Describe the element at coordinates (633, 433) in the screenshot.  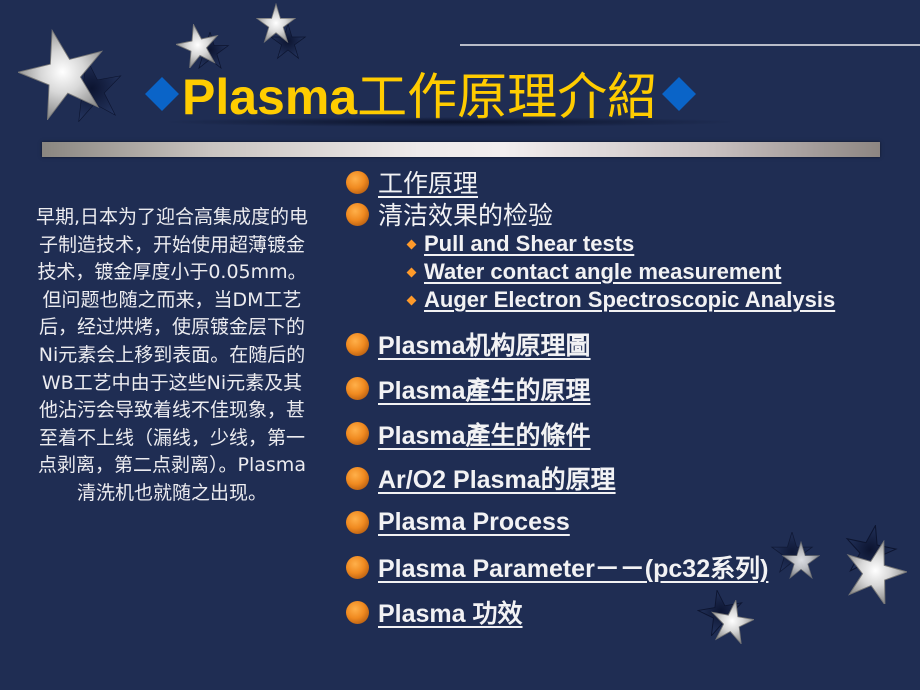
I see `menu-item-plasma-generation-conditions: Plasma產生的條件` at that location.